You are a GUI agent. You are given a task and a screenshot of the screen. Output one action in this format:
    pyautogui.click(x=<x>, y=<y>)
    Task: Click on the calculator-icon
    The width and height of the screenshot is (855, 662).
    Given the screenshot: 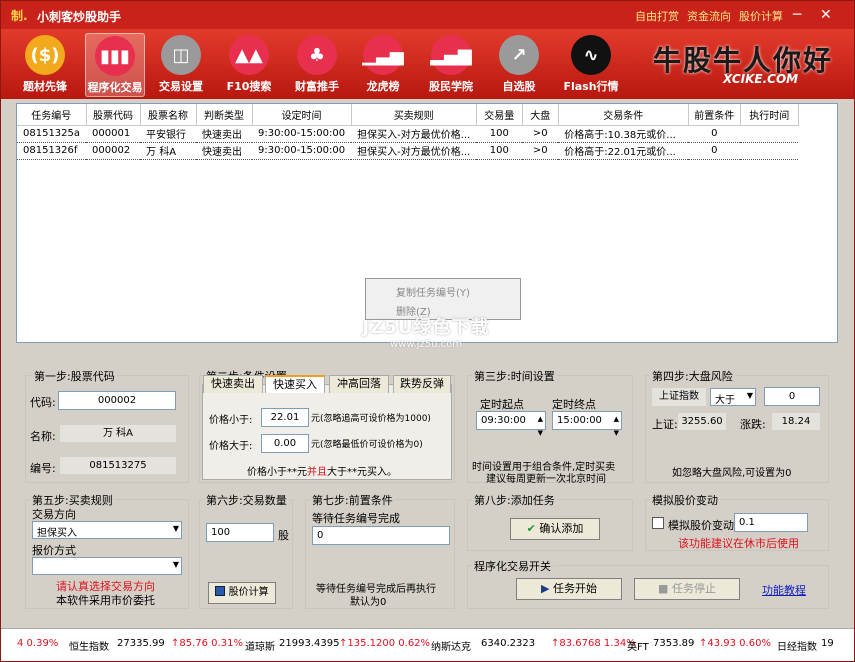 What is the action you would take?
    pyautogui.click(x=220, y=591)
    